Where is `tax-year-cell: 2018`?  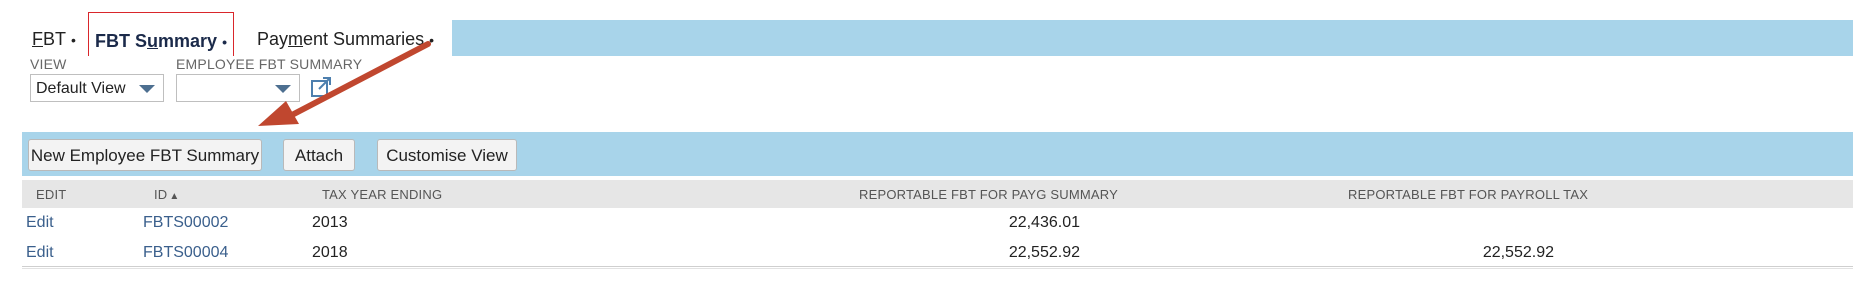 tax-year-cell: 2018 is located at coordinates (330, 252).